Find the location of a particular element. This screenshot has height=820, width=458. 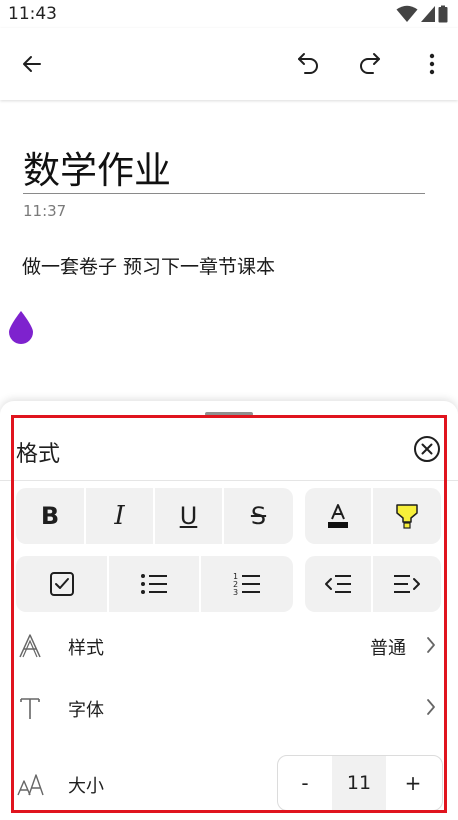

font-setting-row: 字体 is located at coordinates (229, 708).